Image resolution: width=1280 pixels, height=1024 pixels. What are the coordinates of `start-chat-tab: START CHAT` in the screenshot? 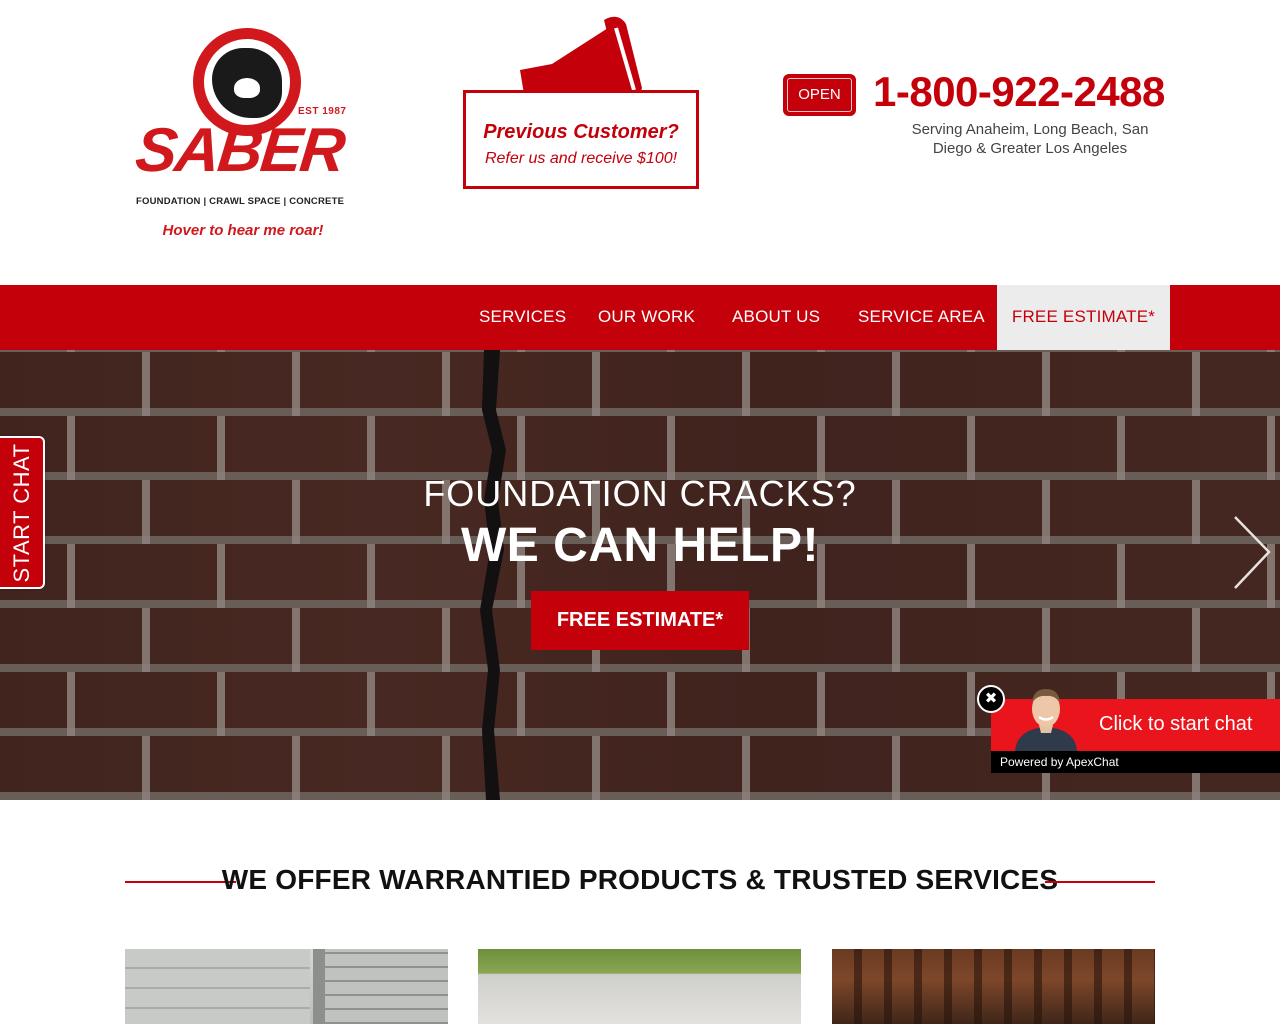 It's located at (22, 512).